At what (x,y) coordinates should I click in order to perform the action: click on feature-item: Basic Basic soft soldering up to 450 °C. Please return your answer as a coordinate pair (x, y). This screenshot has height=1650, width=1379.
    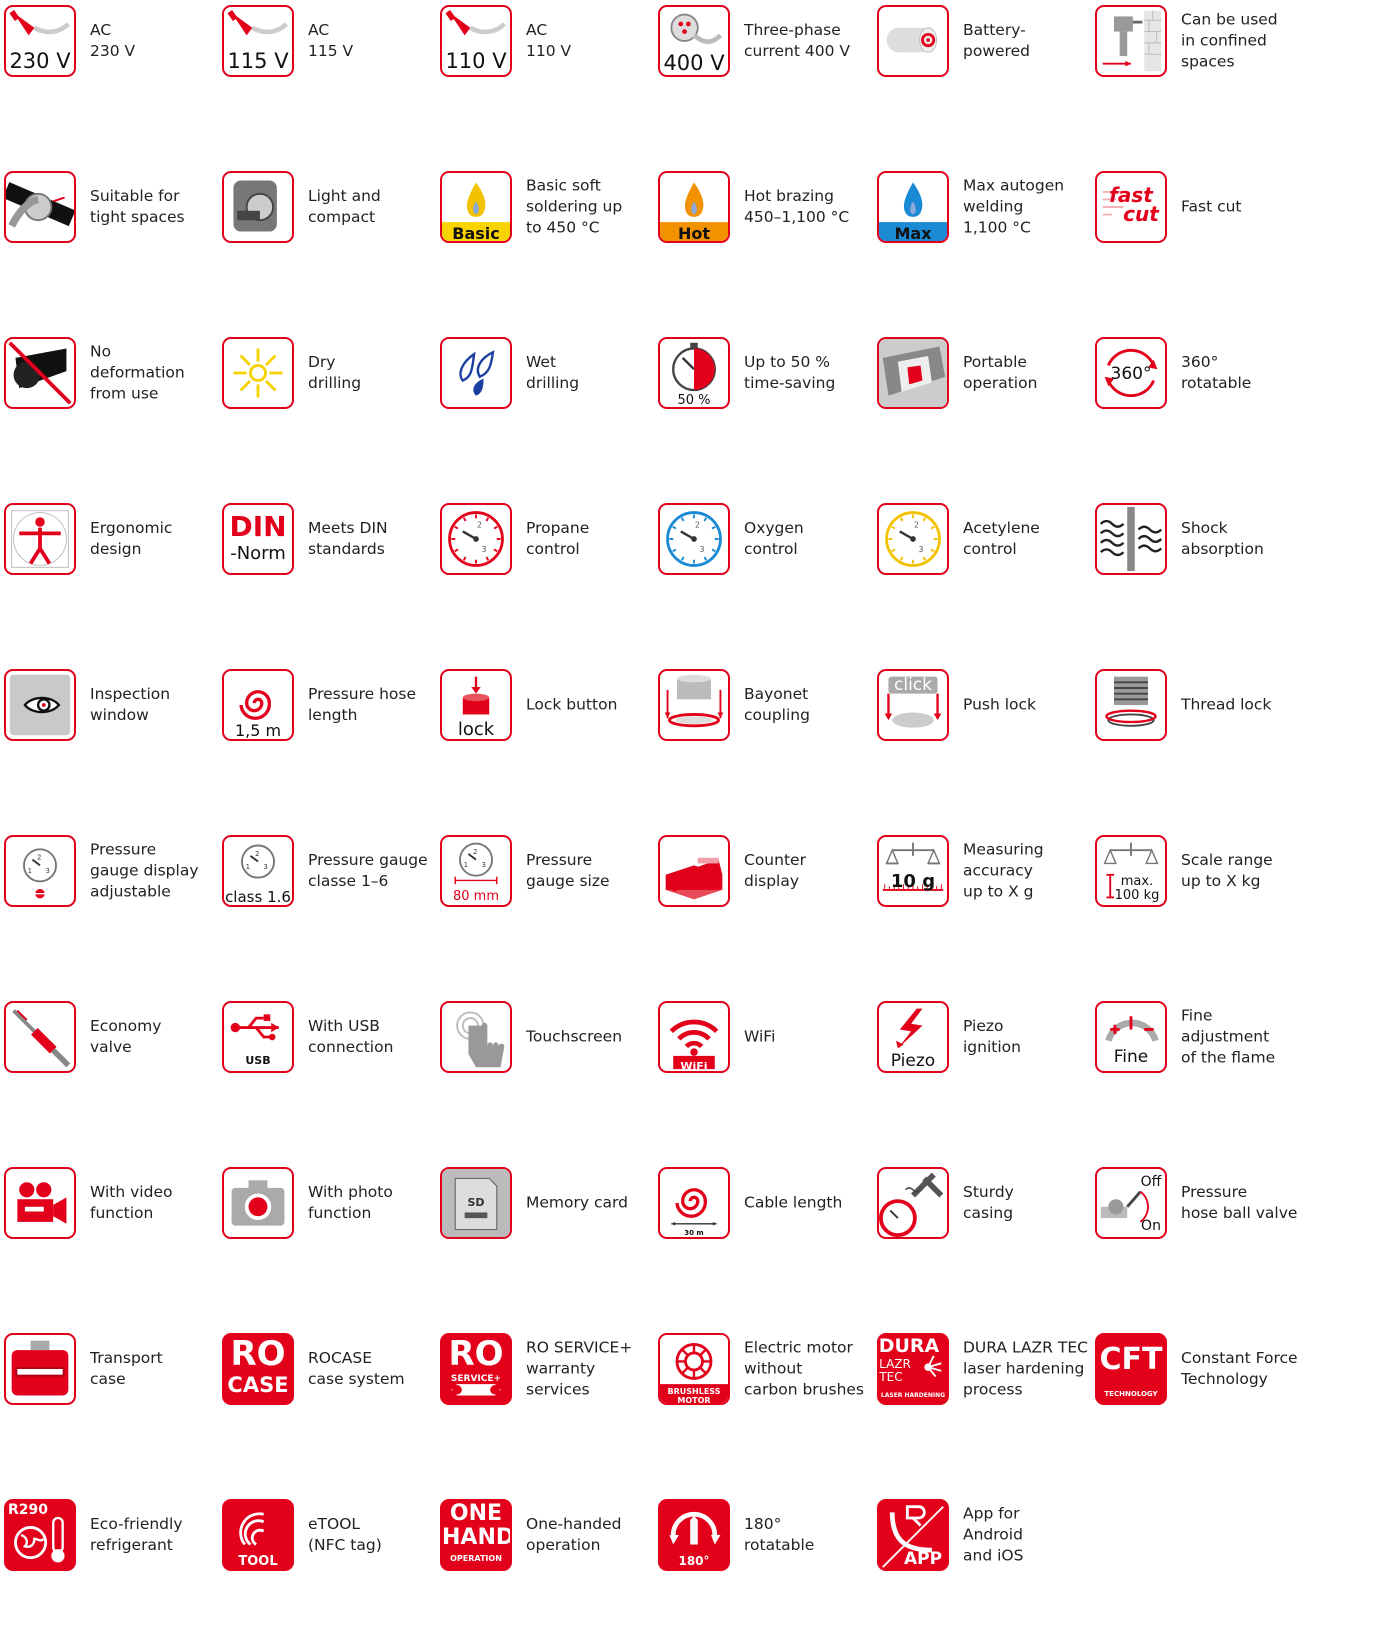
    Looking at the image, I should click on (551, 209).